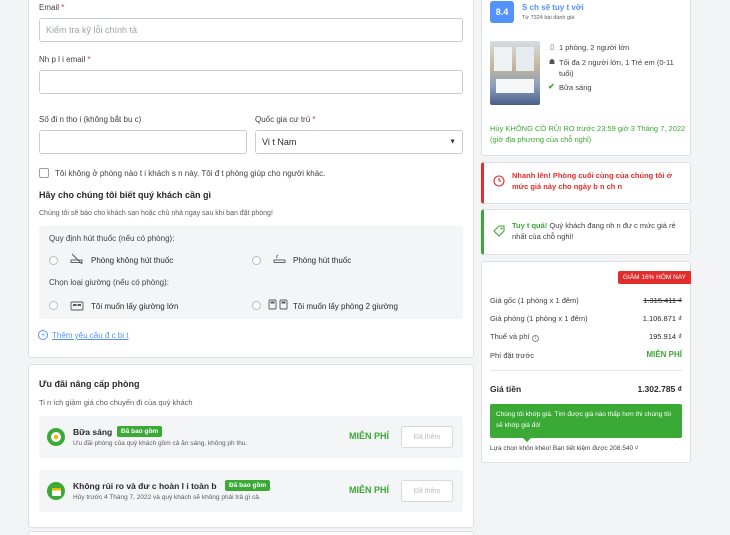 This screenshot has height=535, width=730. What do you see at coordinates (125, 195) in the screenshot?
I see `needs-title: Hãy cho chúng tôi biết quý khách cần gì` at bounding box center [125, 195].